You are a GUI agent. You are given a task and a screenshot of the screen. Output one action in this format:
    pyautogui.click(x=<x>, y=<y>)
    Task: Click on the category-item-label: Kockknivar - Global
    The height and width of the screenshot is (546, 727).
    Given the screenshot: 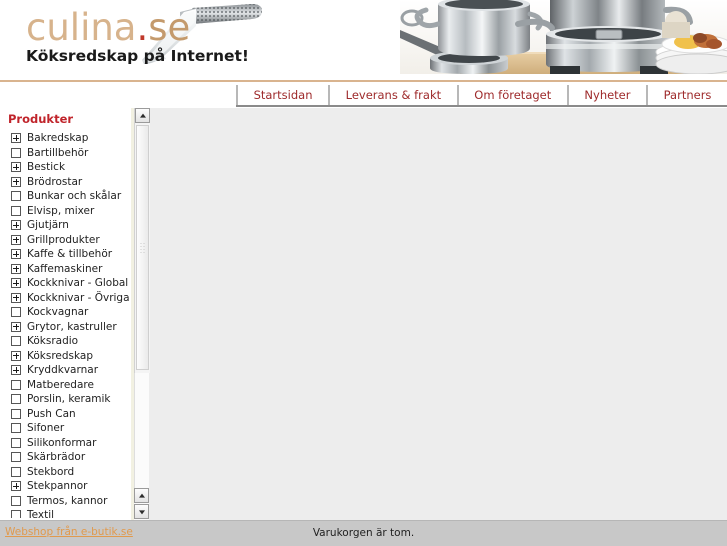 What is the action you would take?
    pyautogui.click(x=78, y=283)
    